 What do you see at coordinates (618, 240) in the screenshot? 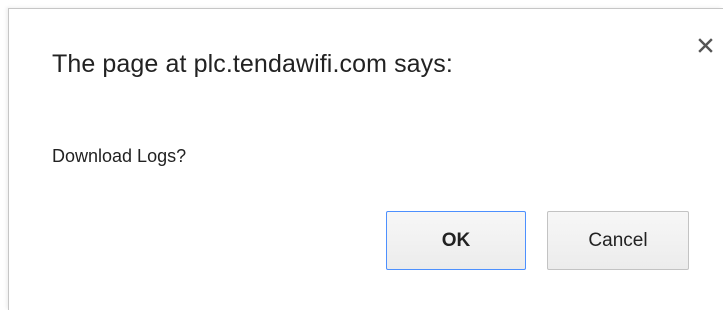
I see `cancel-button: Cancel` at bounding box center [618, 240].